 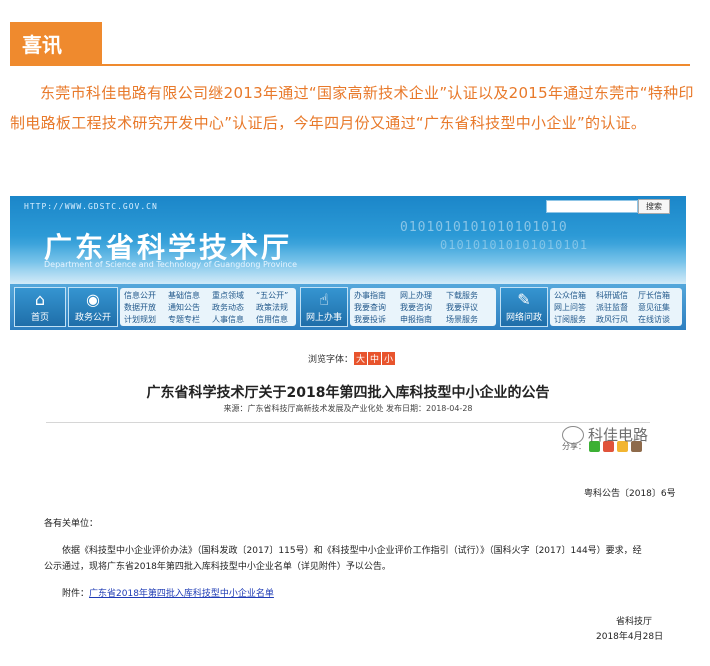 What do you see at coordinates (76, 594) in the screenshot?
I see `attach-label: 附件：` at bounding box center [76, 594].